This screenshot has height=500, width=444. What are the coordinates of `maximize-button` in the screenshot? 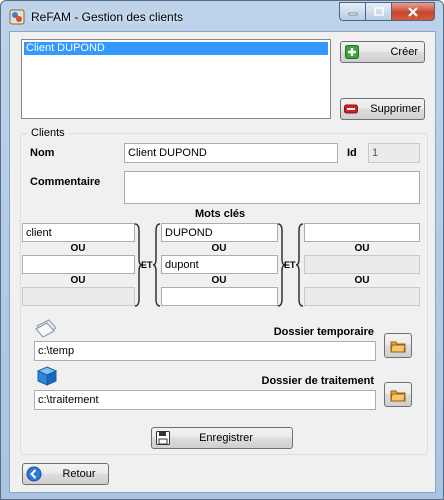 It's located at (378, 11).